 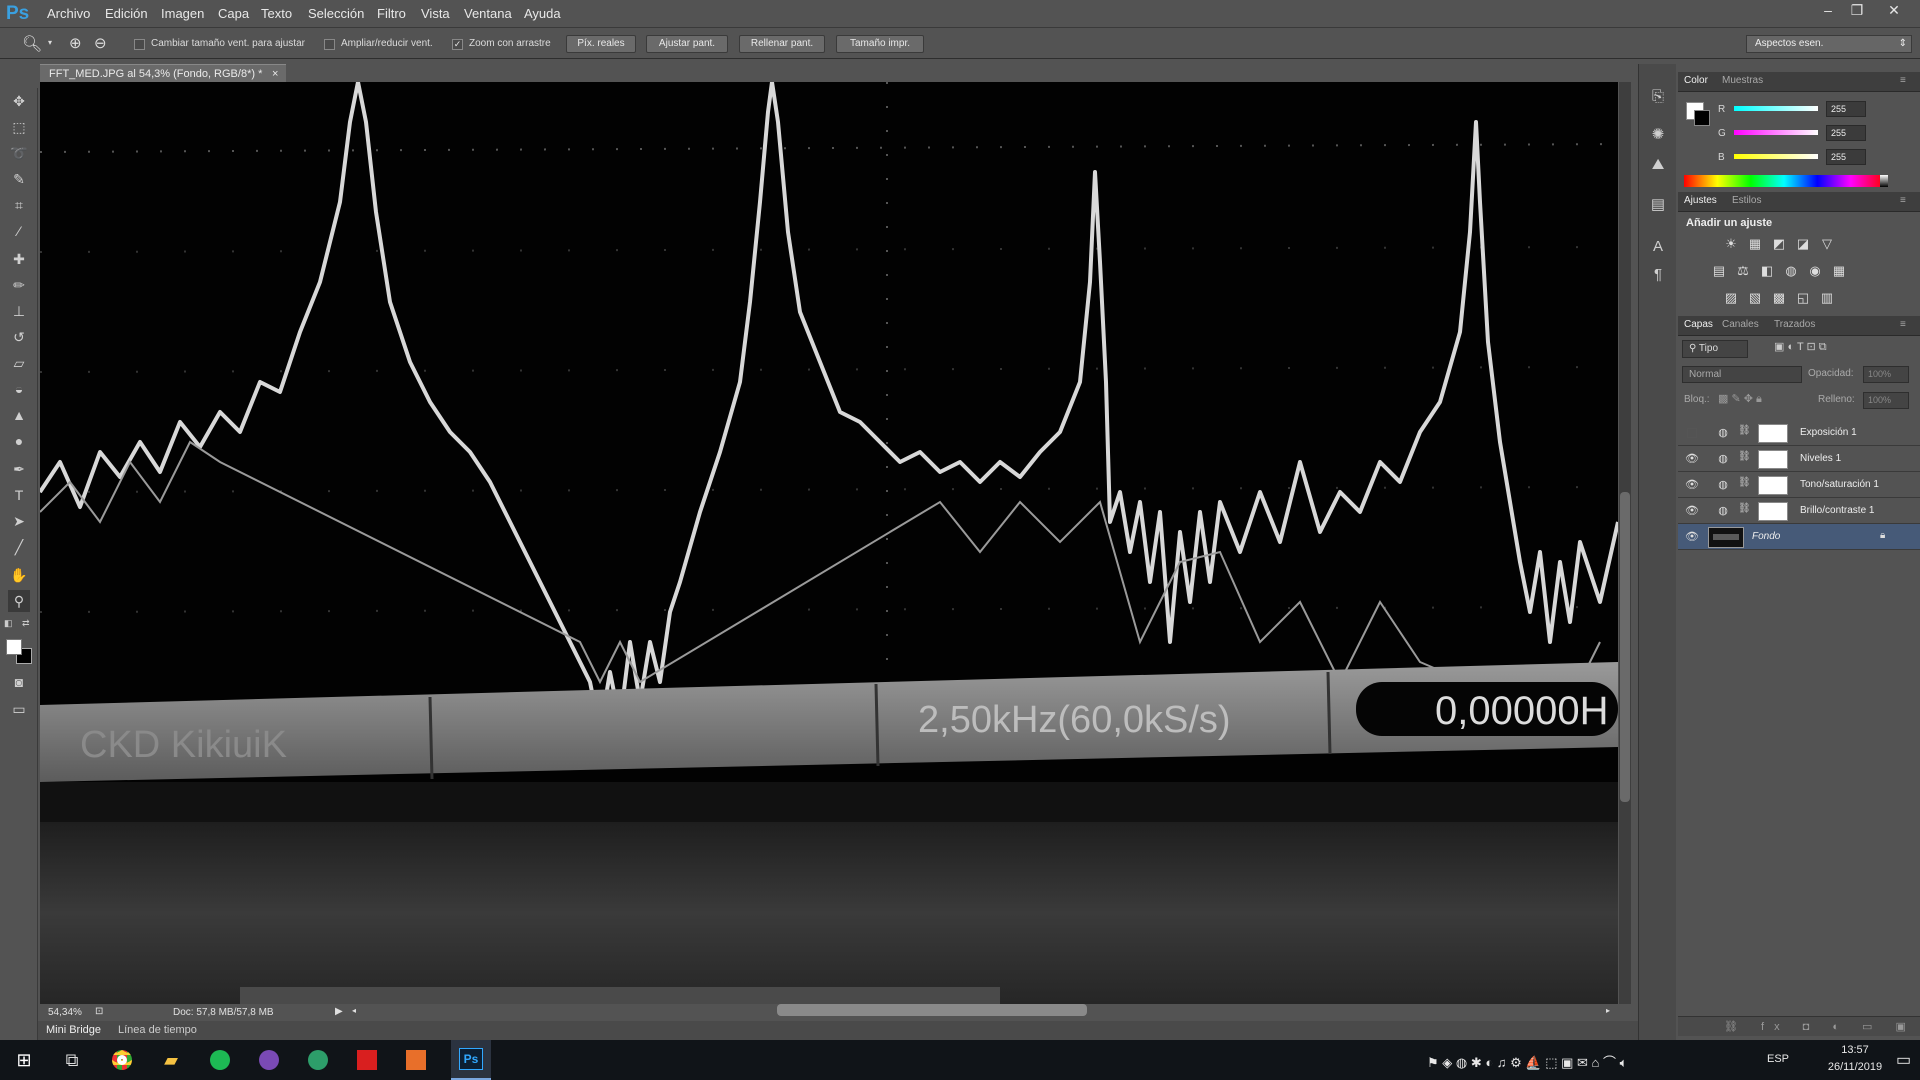 I want to click on bg-color-chip, so click(x=1702, y=118).